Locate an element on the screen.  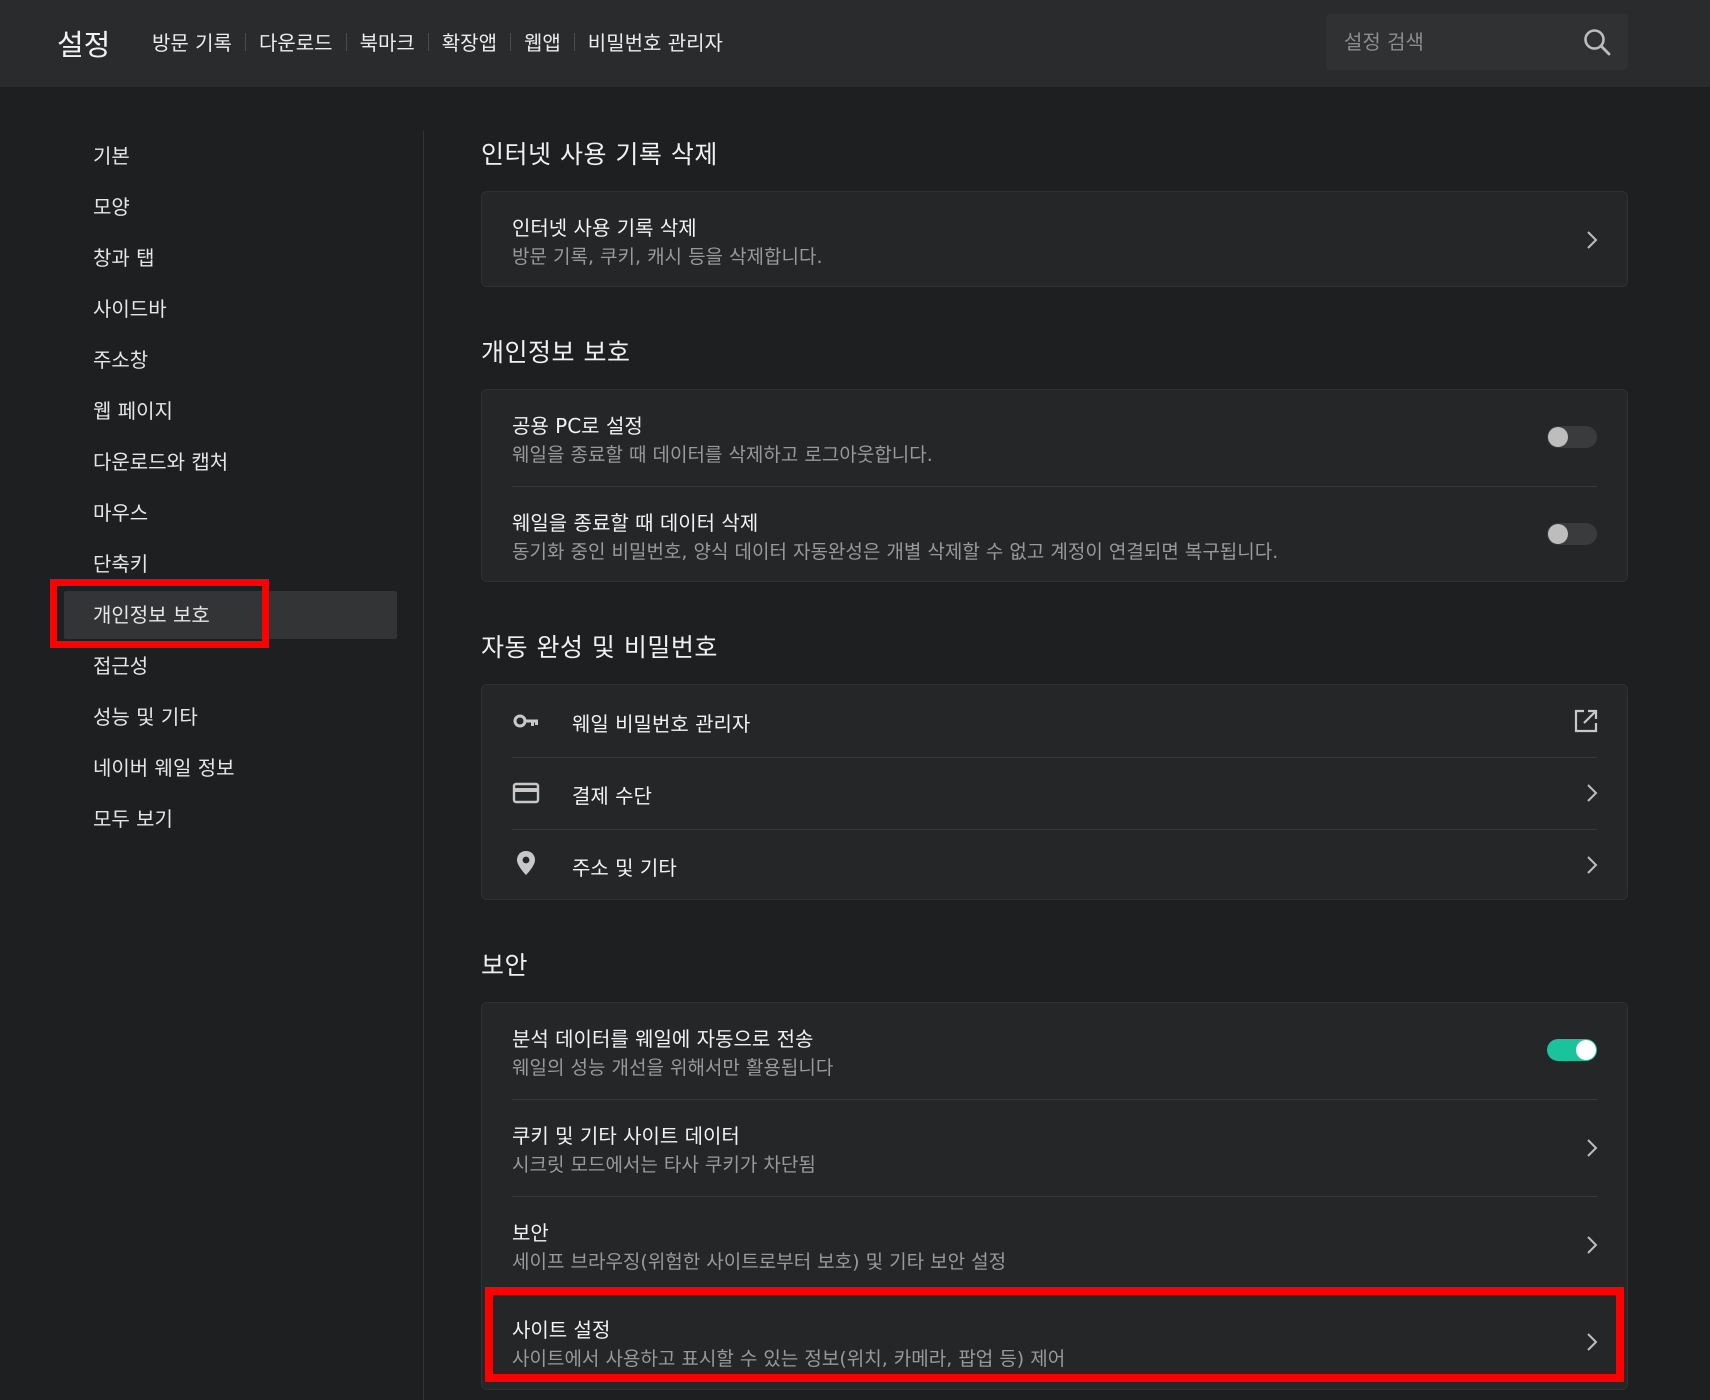
search-icon is located at coordinates (1597, 42).